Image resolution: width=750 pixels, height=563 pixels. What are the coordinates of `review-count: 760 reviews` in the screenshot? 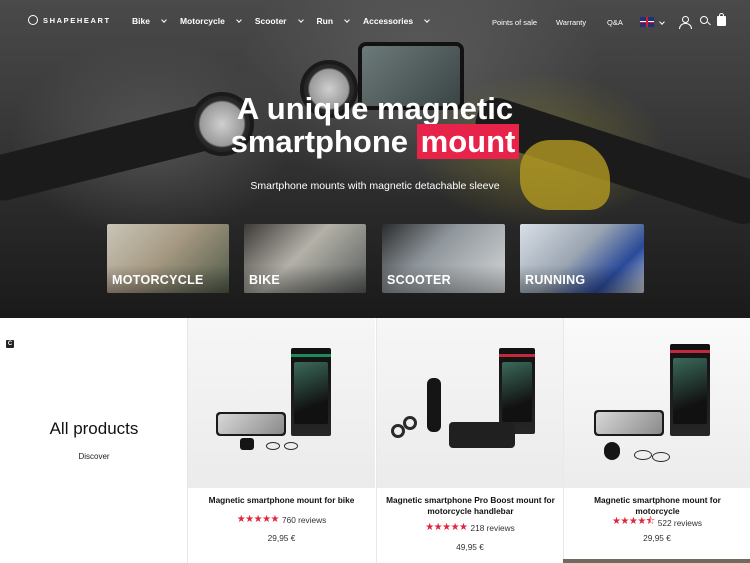 It's located at (304, 519).